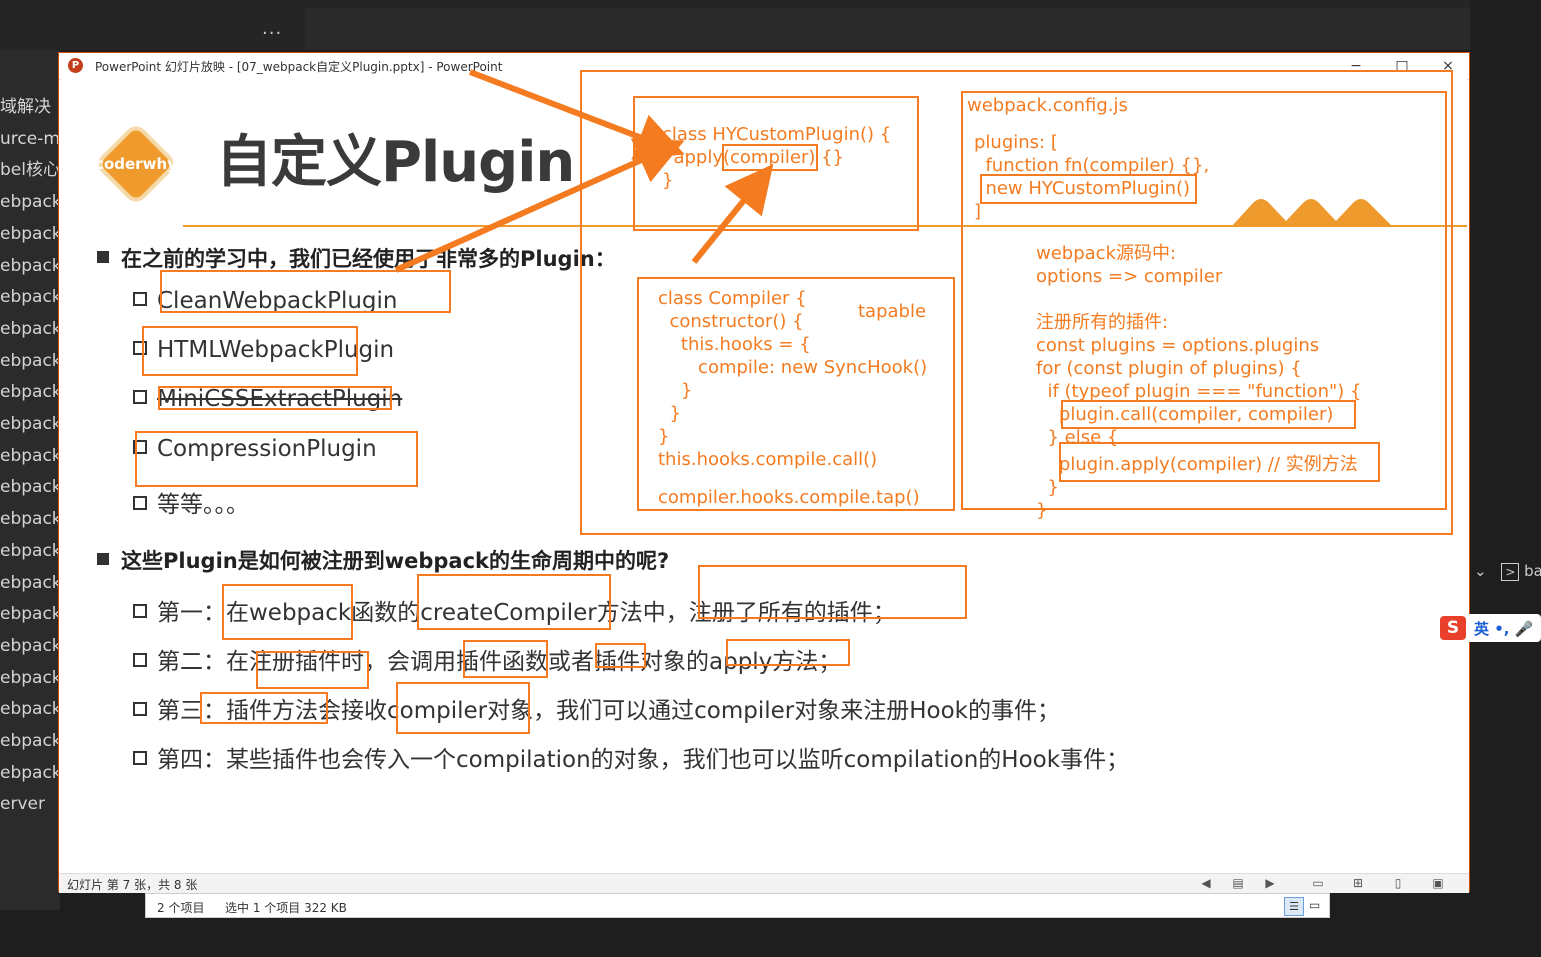 Image resolution: width=1541 pixels, height=957 pixels. I want to click on arrow-title-to-class, so click(576, 114).